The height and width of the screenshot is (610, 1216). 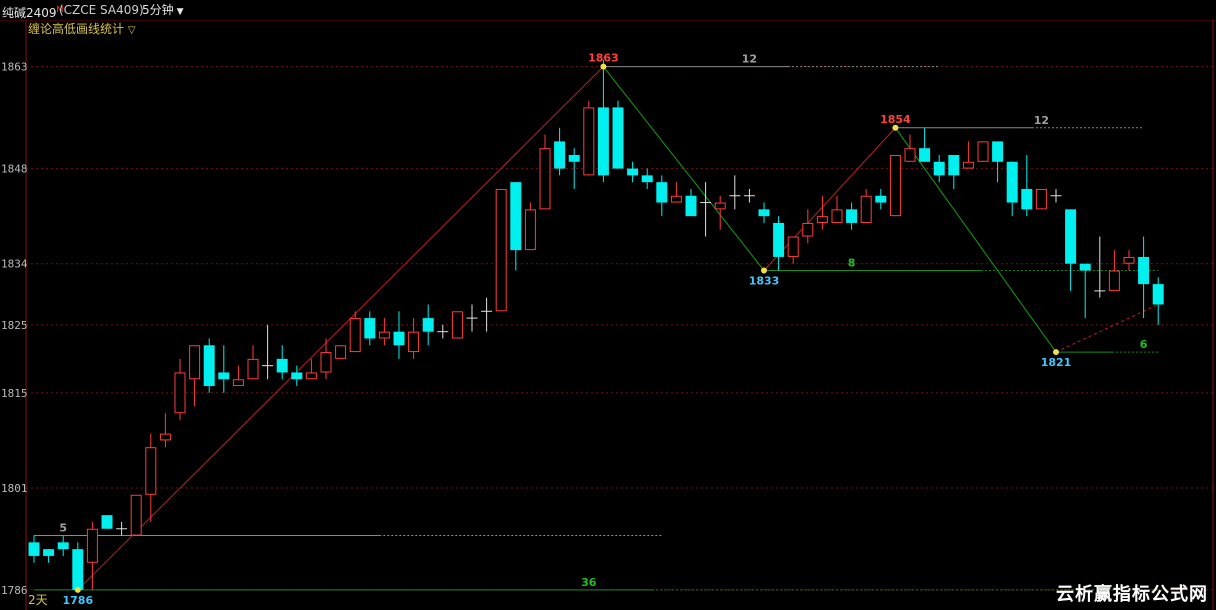 I want to click on y-tick-label: 1815, so click(x=14, y=393).